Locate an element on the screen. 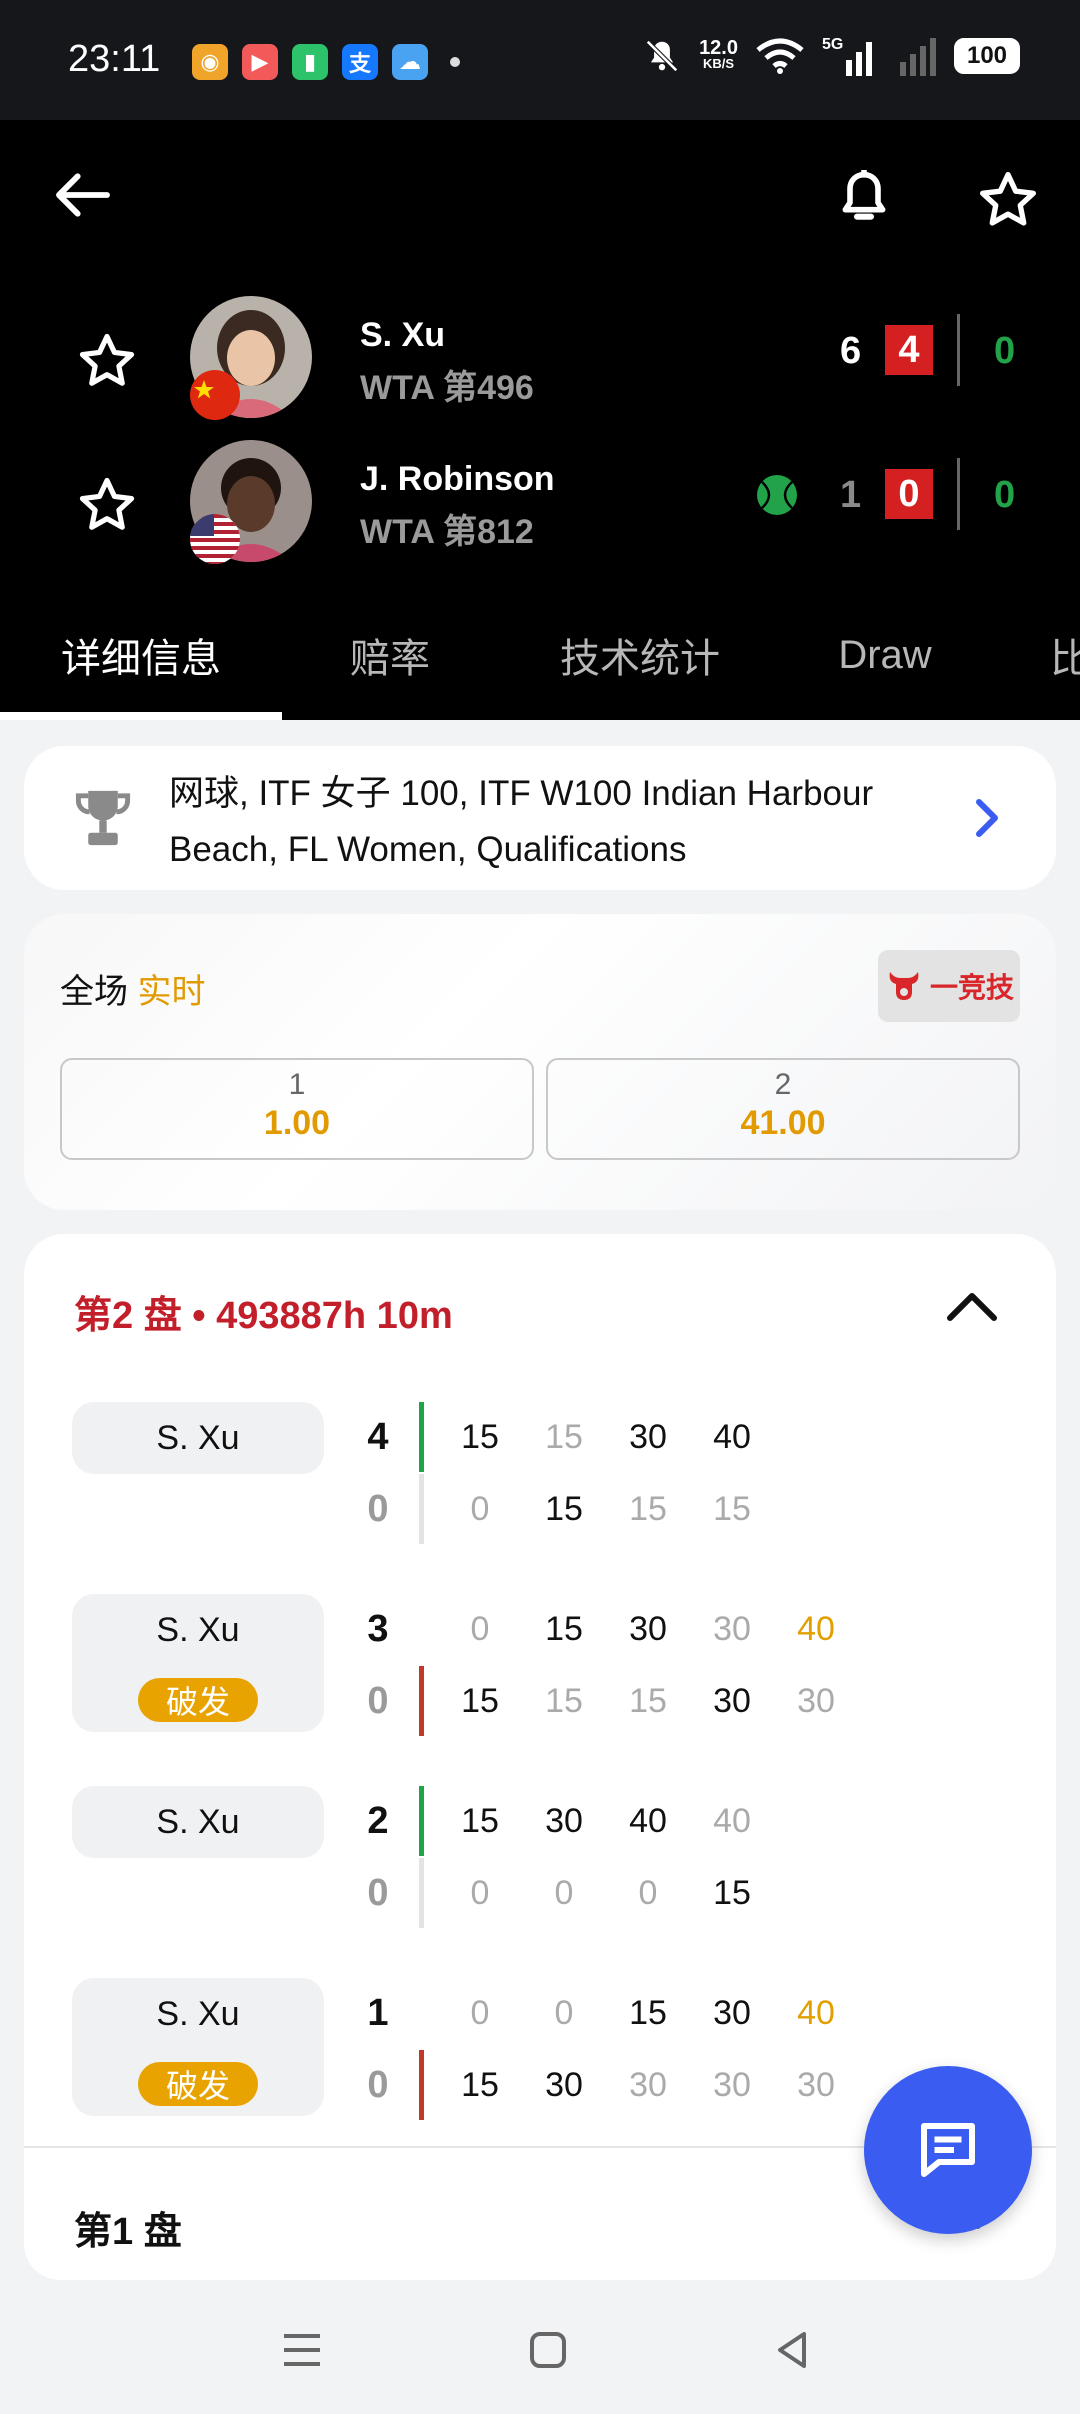 The height and width of the screenshot is (2414, 1080). chevron-right-icon is located at coordinates (987, 820).